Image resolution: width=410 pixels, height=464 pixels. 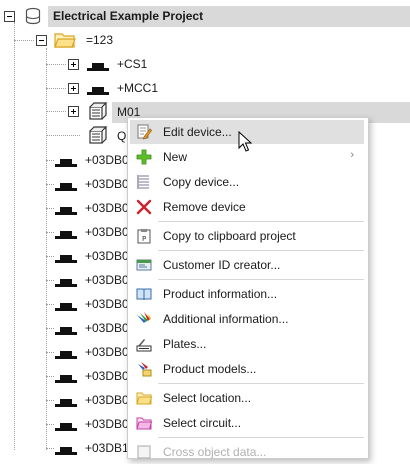 What do you see at coordinates (229, 236) in the screenshot?
I see `menu-label: Copy to clipboard project` at bounding box center [229, 236].